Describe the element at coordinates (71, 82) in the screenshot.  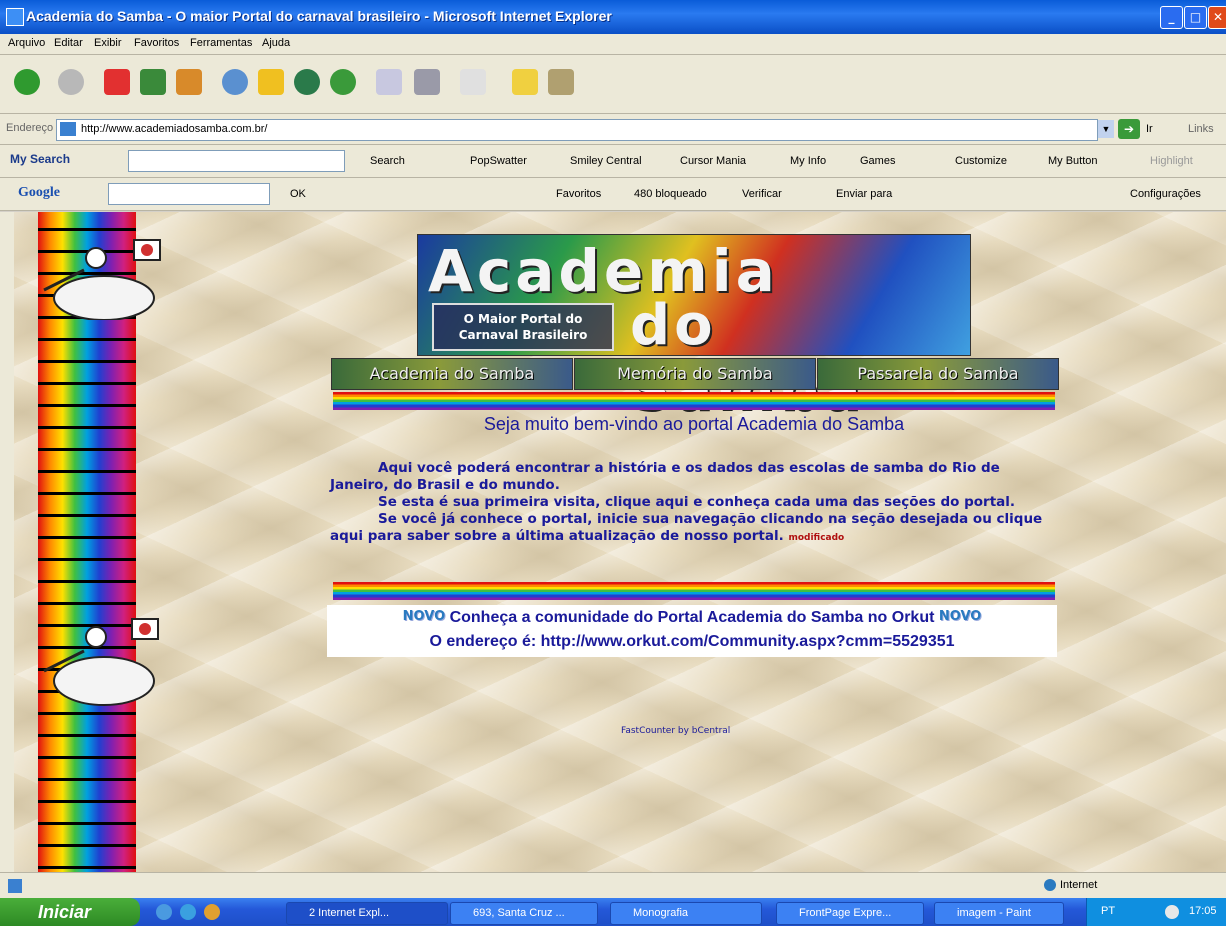
I see `forward-icon` at that location.